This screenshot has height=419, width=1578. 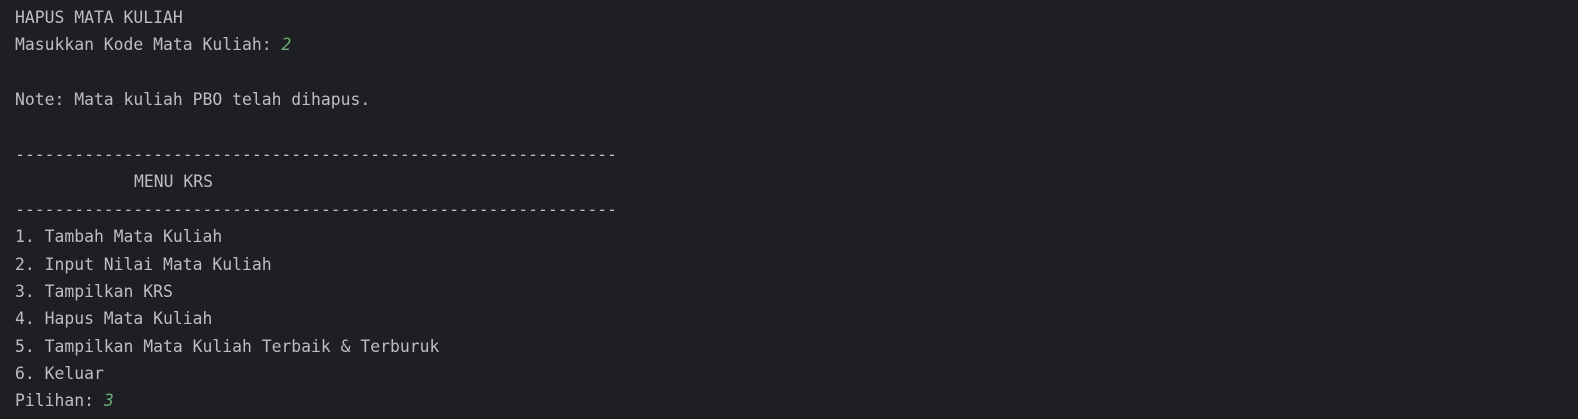 I want to click on kode-prompt-line: Masukkan Kode Mata Kuliah: 2, so click(x=796, y=44).